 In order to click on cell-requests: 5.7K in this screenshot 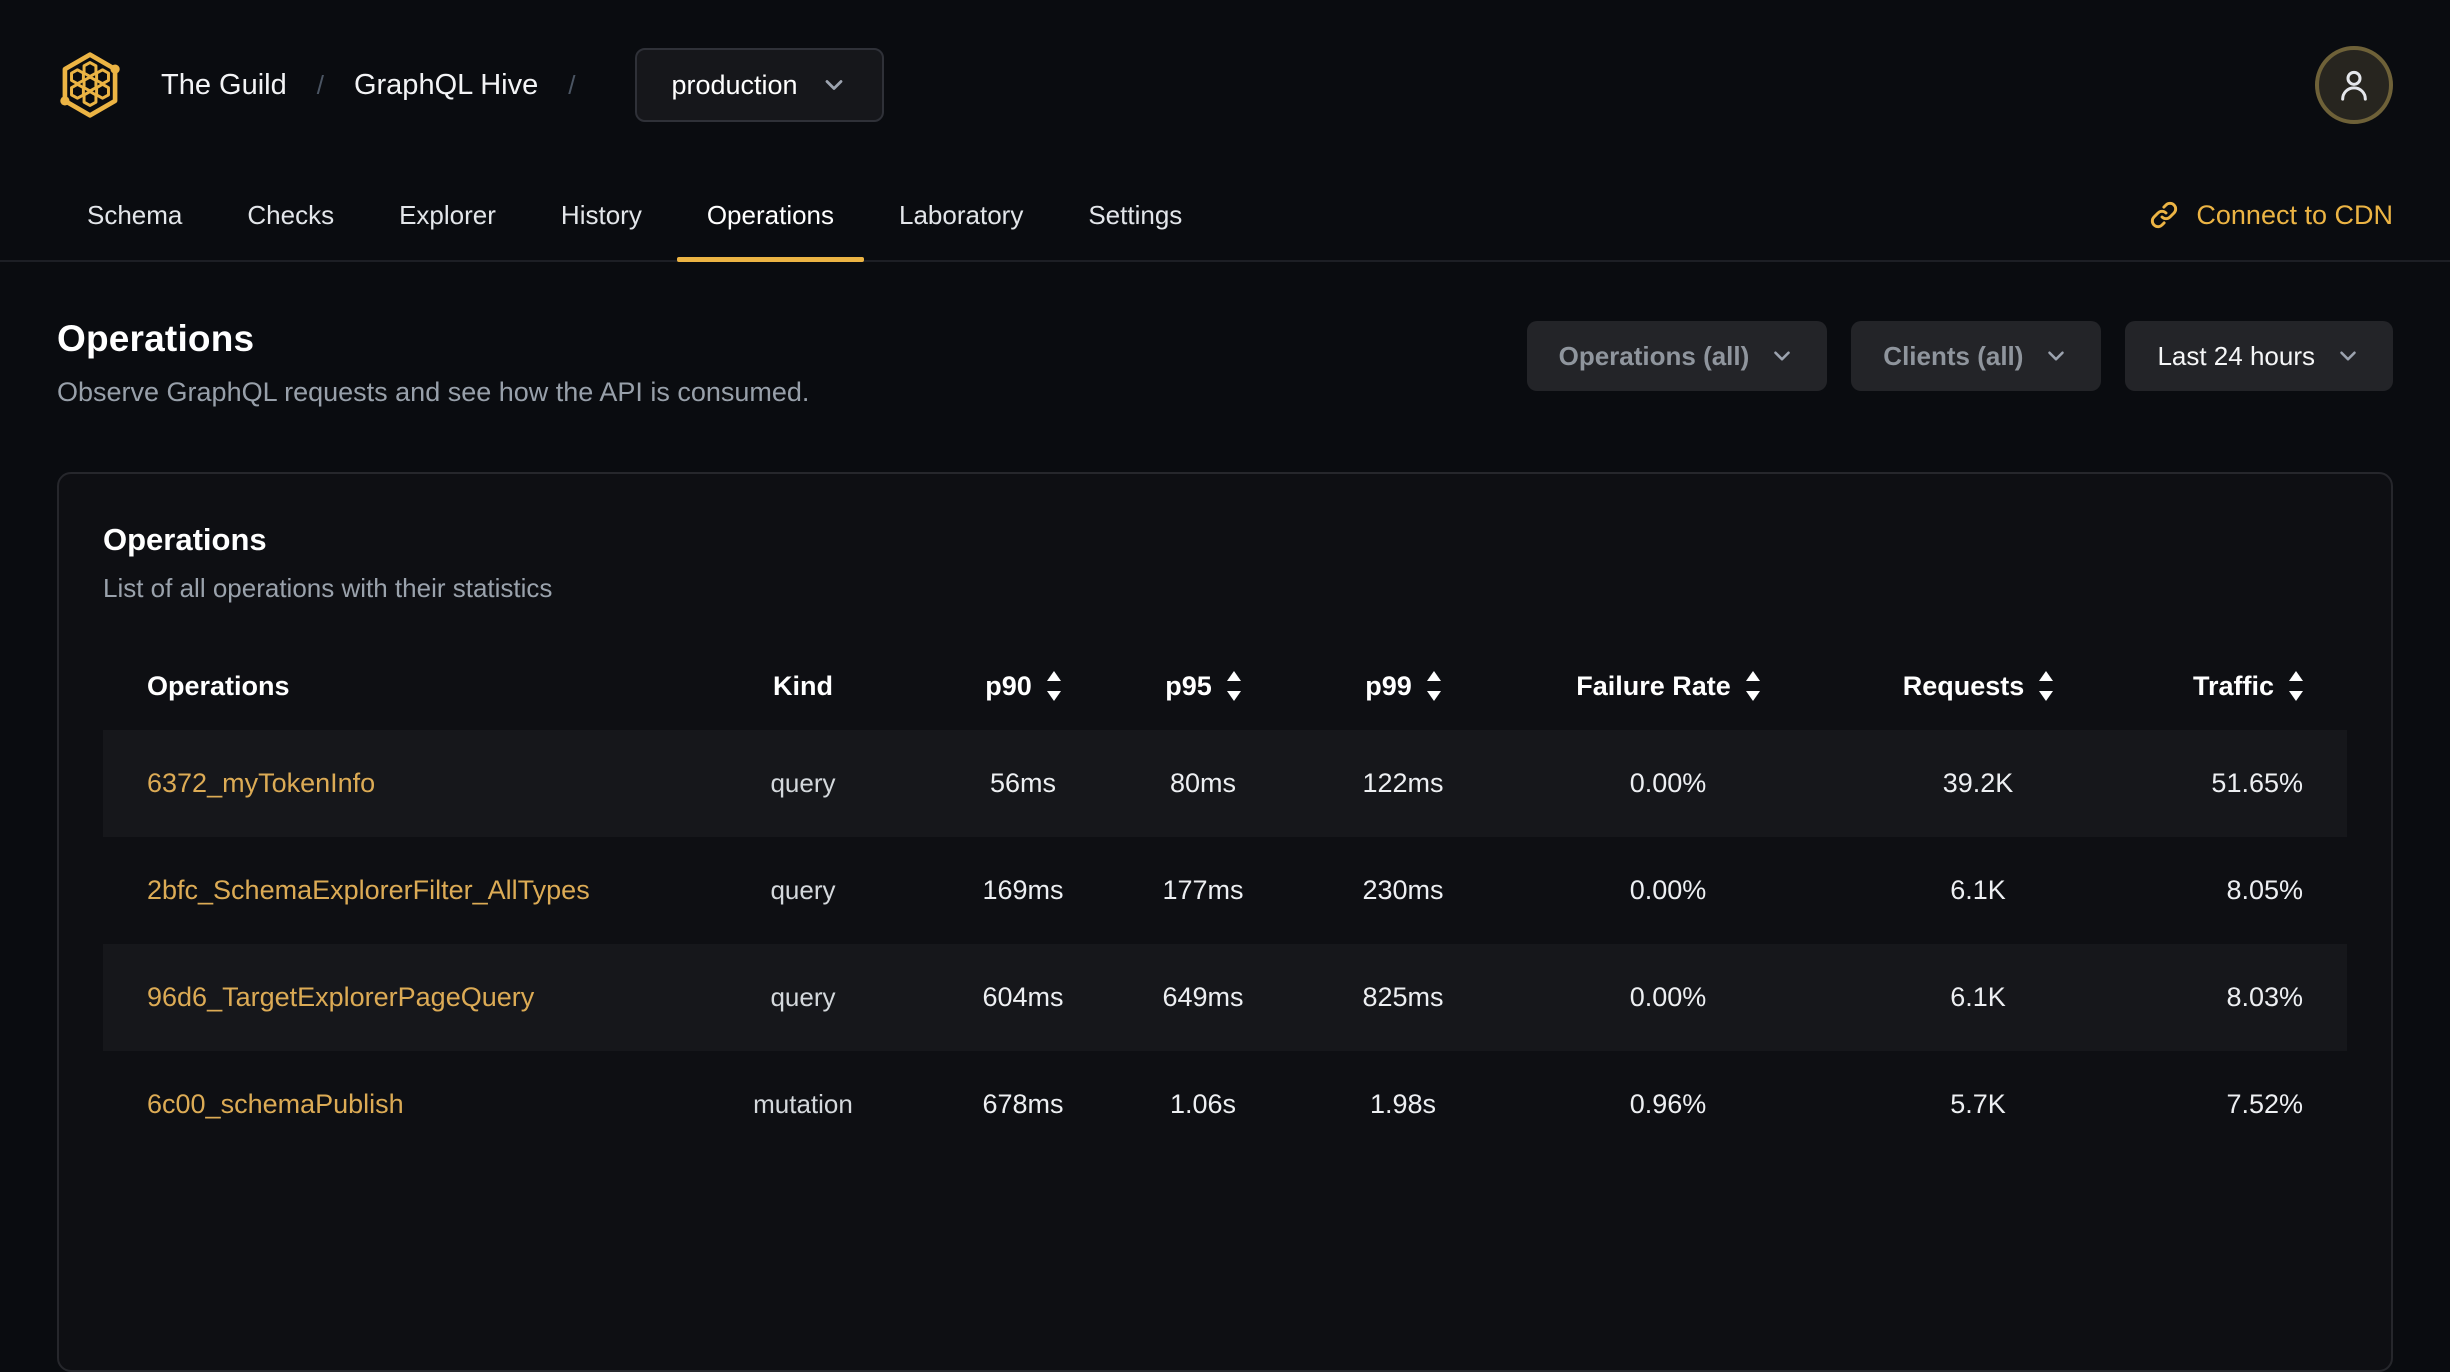, I will do `click(1978, 1104)`.